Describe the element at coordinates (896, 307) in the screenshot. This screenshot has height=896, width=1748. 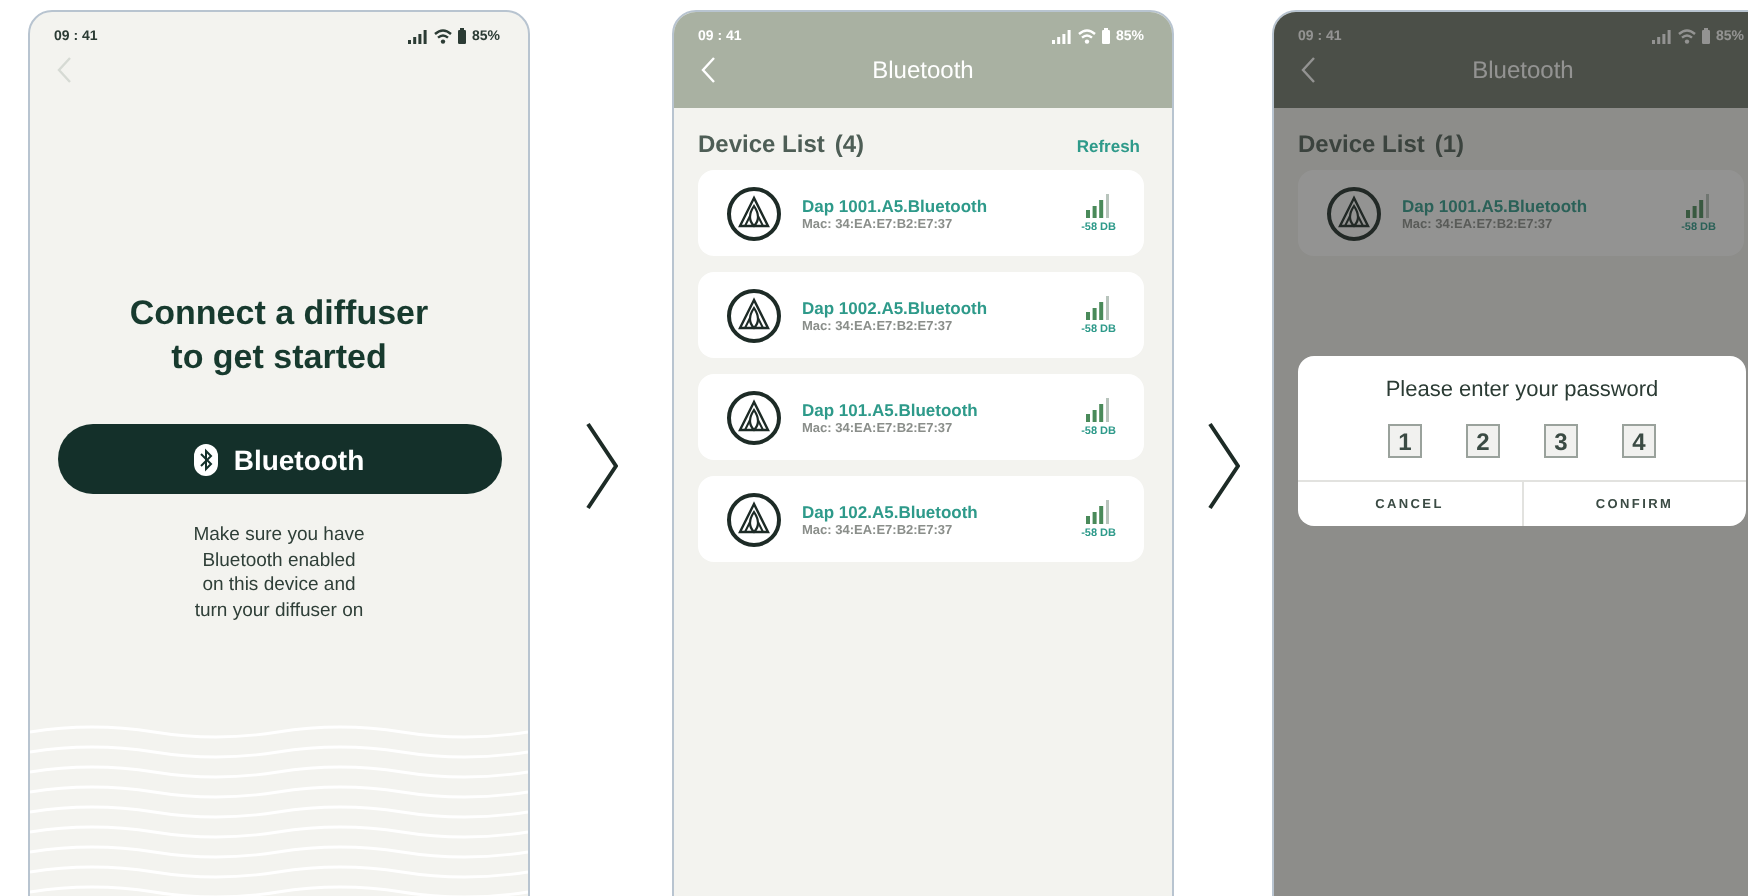
I see `device-name: Dap 1002.A5.Bluetooth` at that location.